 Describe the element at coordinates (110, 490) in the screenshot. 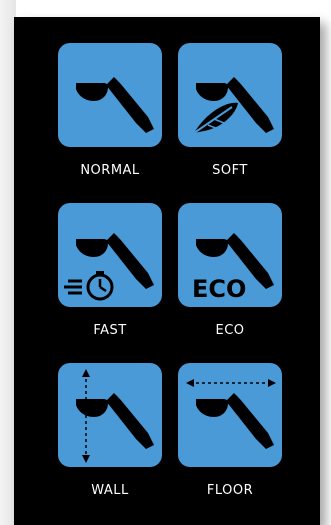

I see `mode-label-wall: WALL` at that location.